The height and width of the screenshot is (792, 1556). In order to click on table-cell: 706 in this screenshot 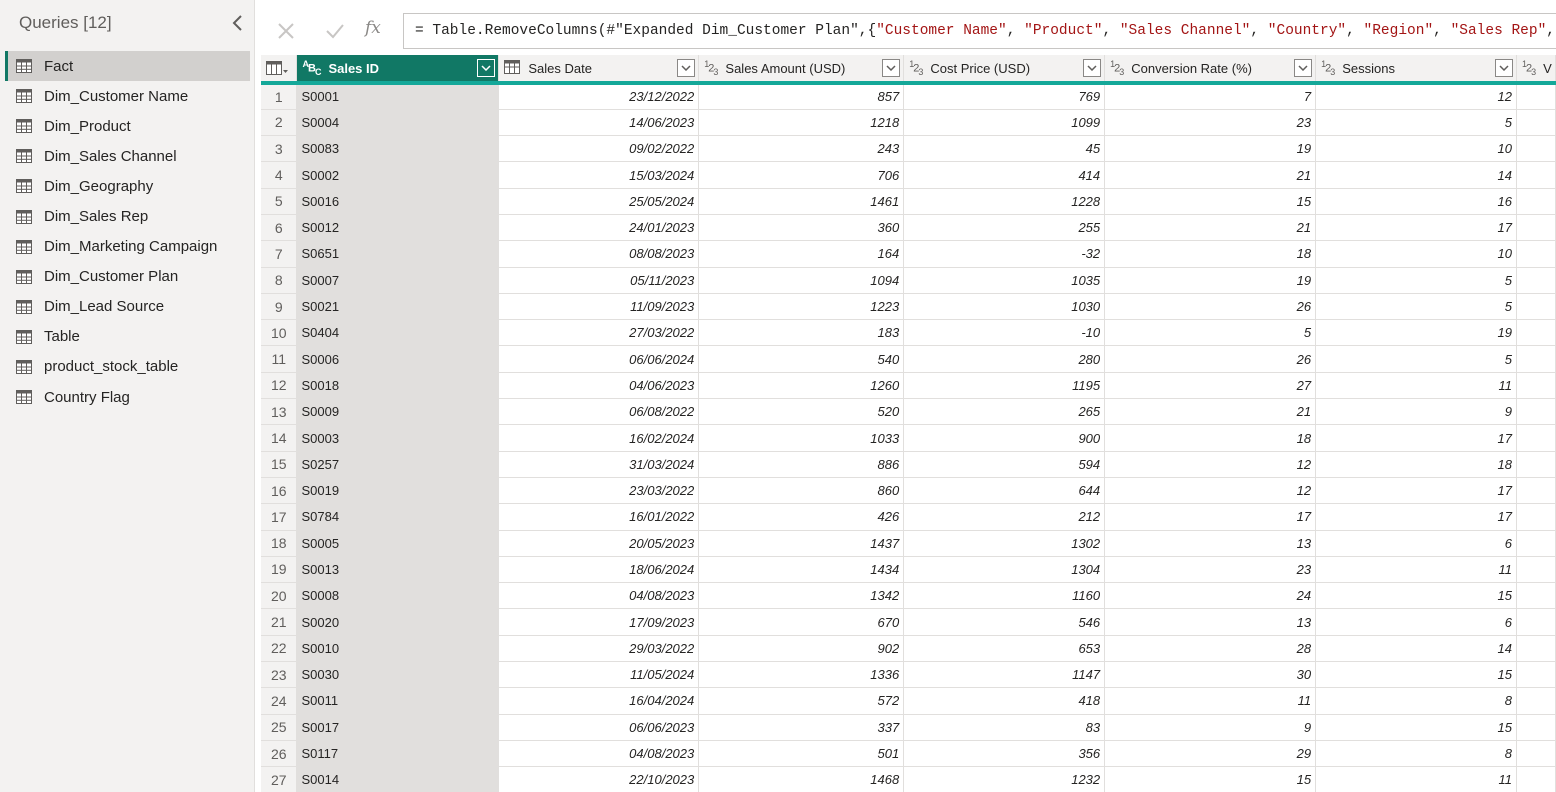, I will do `click(801, 175)`.